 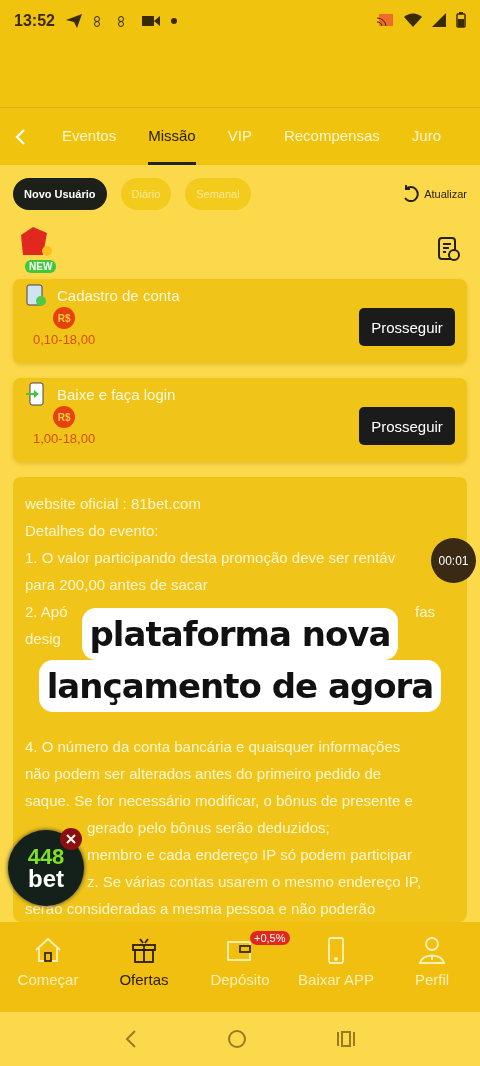 I want to click on details-text: gerado pelo bônus serão deduzidos;, so click(x=208, y=828).